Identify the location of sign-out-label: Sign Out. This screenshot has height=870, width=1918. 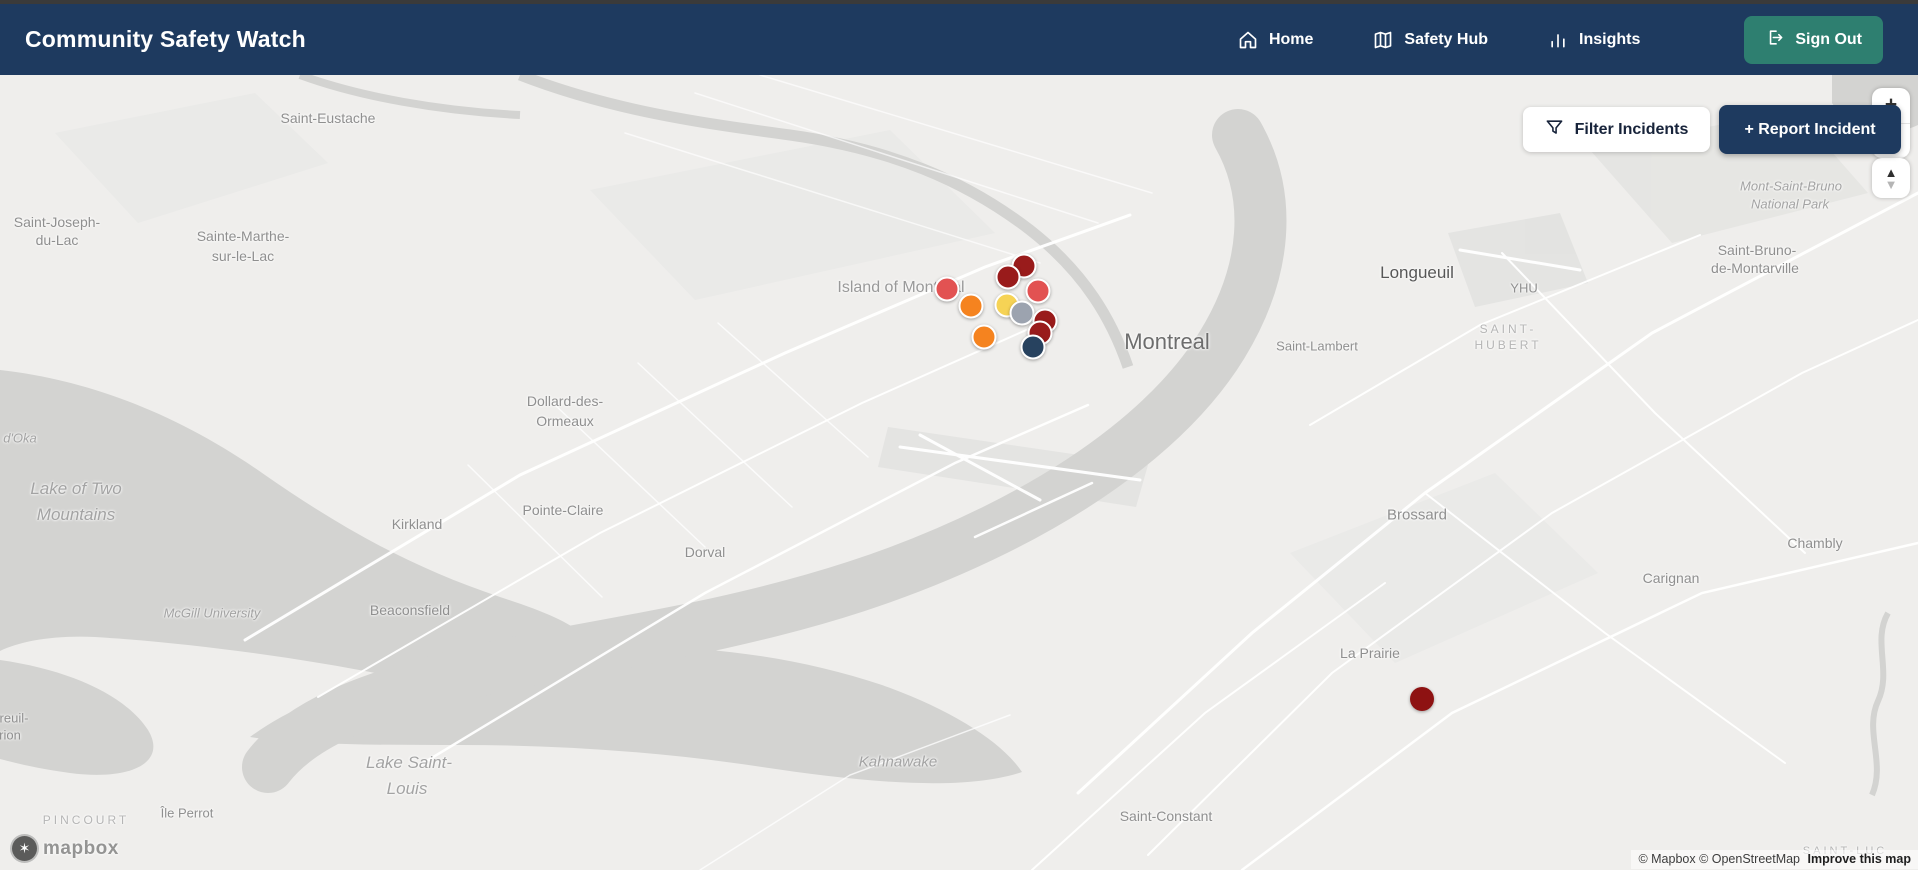
(1828, 39).